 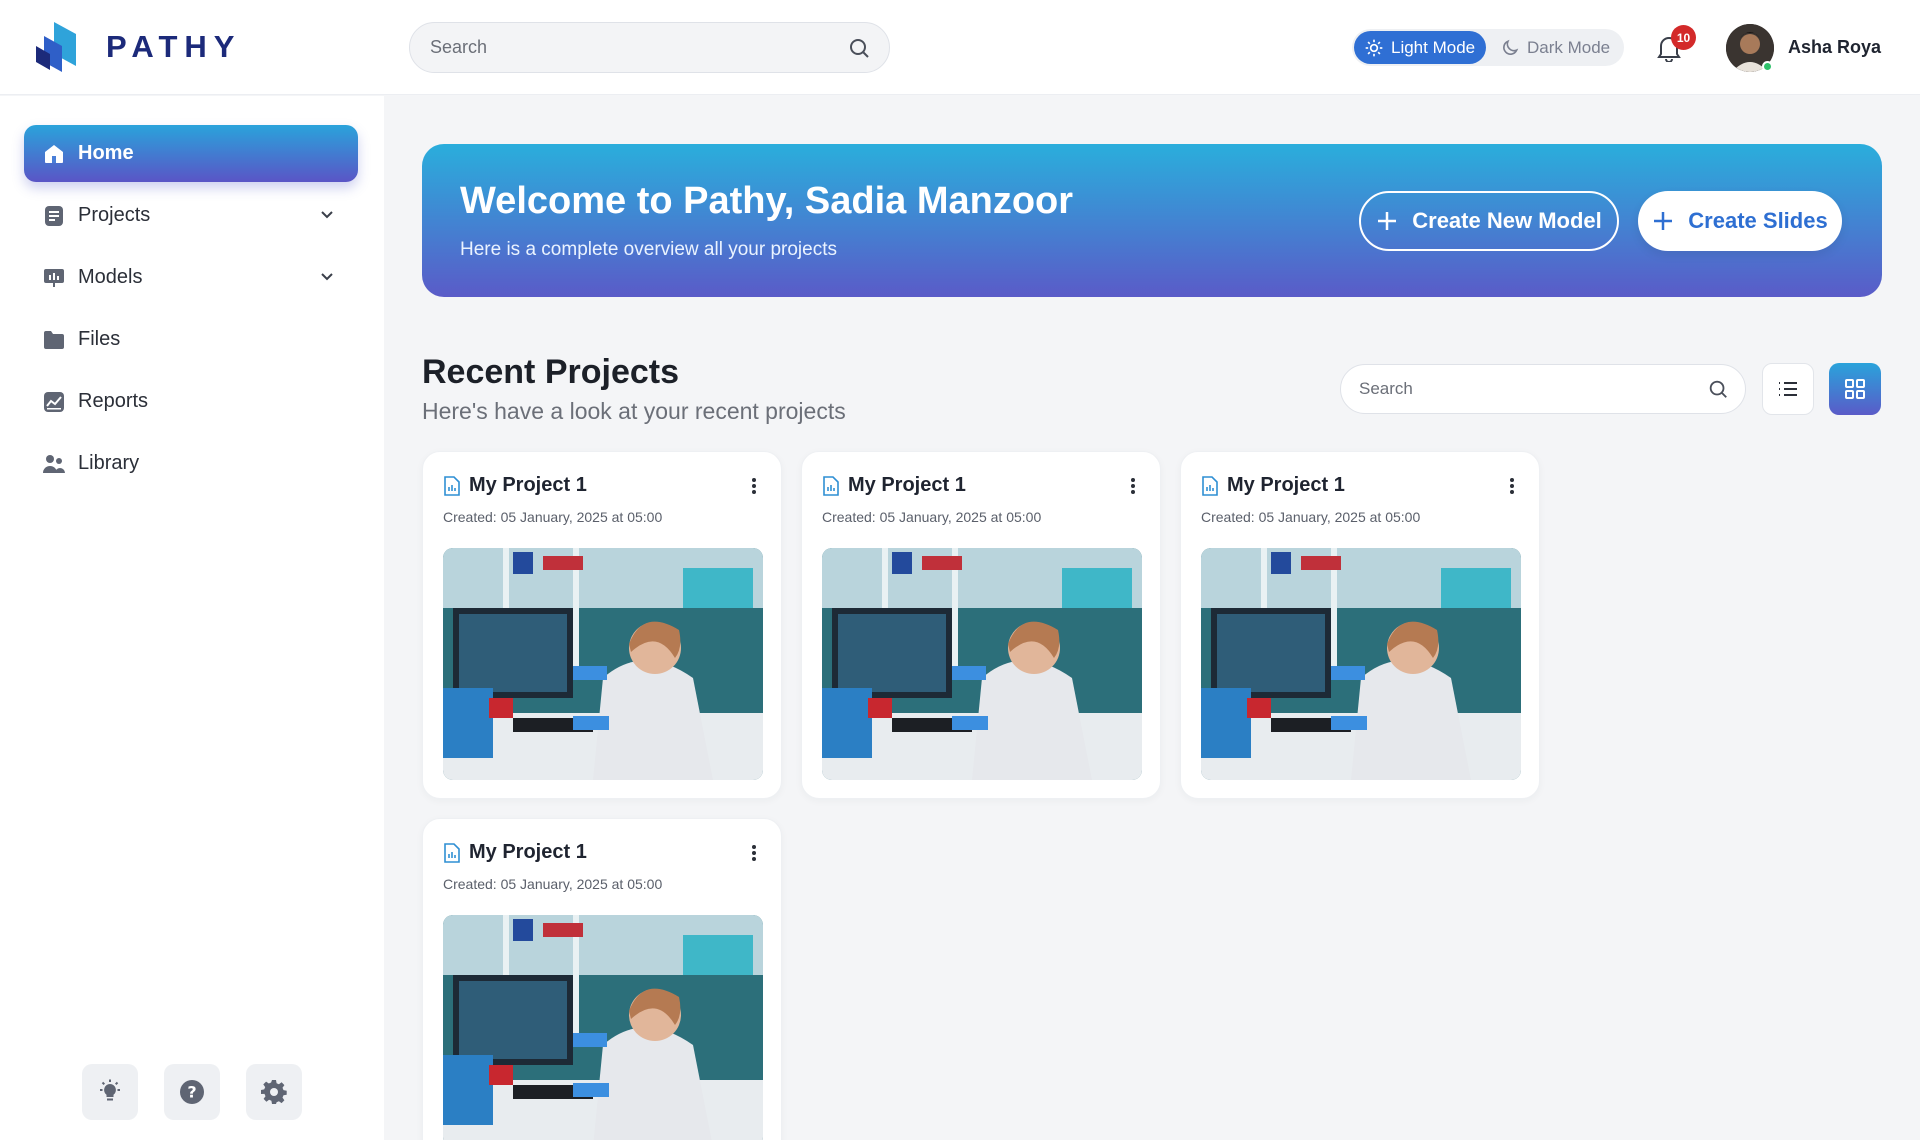 I want to click on sidebar-item-label: Projects, so click(x=114, y=215).